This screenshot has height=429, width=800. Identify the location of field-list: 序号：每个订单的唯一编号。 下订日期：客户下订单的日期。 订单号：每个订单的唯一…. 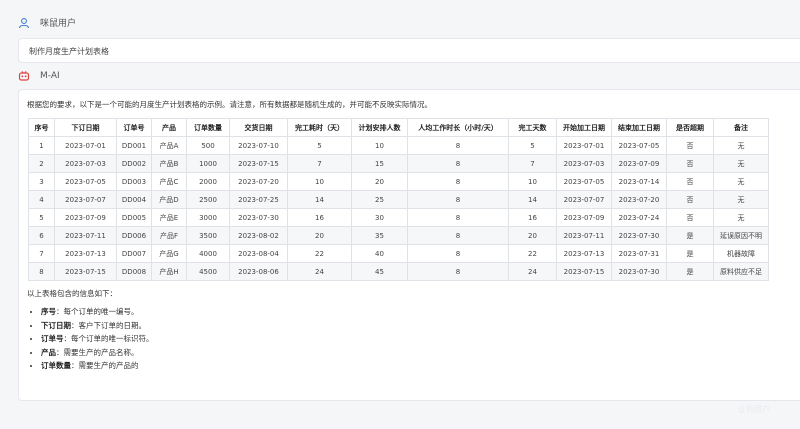
(90, 339).